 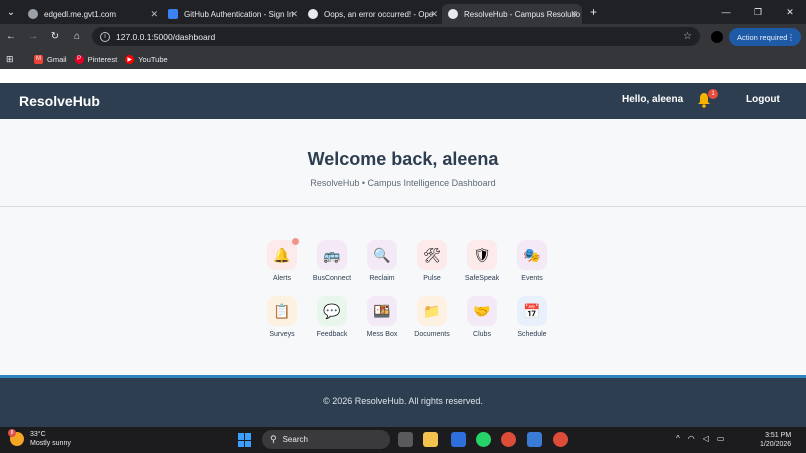 What do you see at coordinates (706, 438) in the screenshot?
I see `volume-icon: ◁` at bounding box center [706, 438].